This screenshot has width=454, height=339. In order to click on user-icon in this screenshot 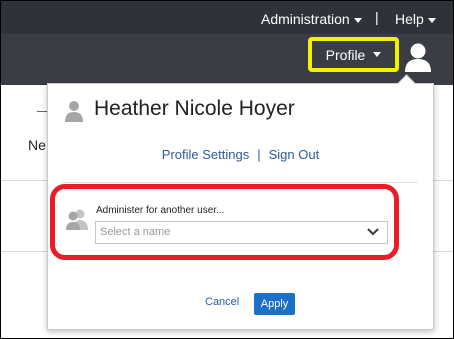, I will do `click(74, 111)`.